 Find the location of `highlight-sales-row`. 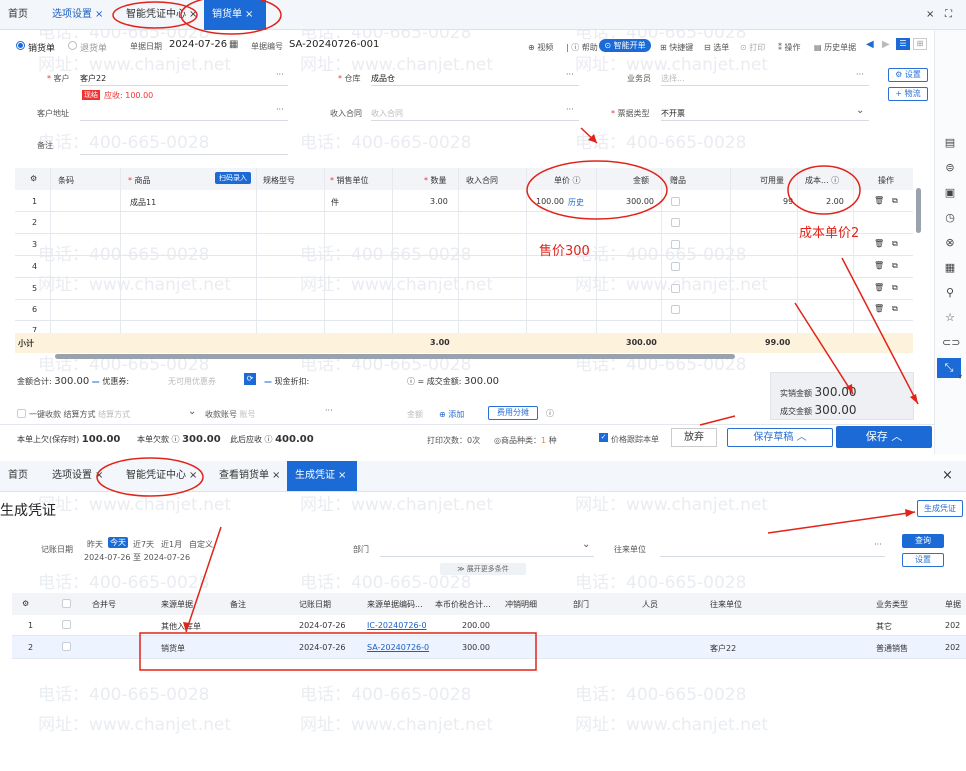

highlight-sales-row is located at coordinates (338, 651).